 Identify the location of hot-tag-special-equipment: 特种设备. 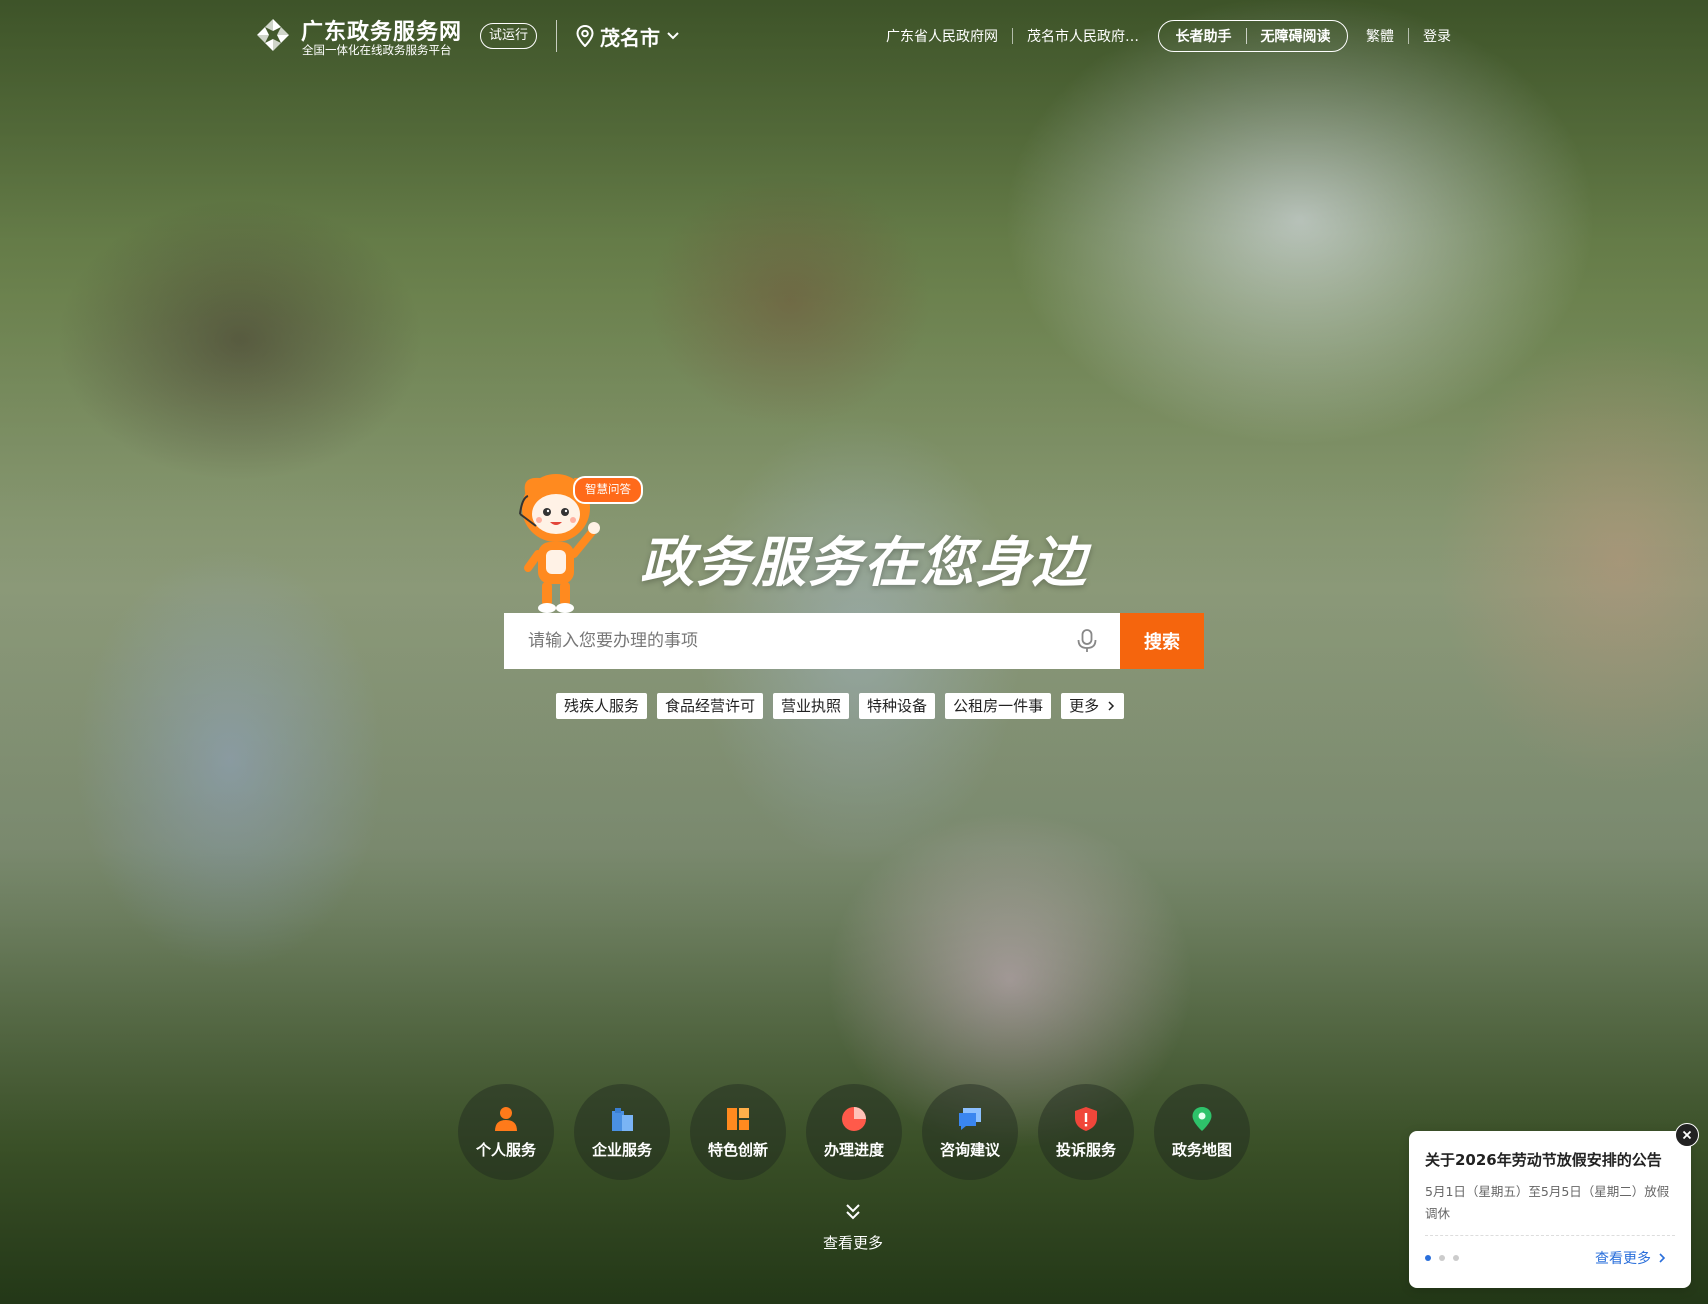
(897, 706).